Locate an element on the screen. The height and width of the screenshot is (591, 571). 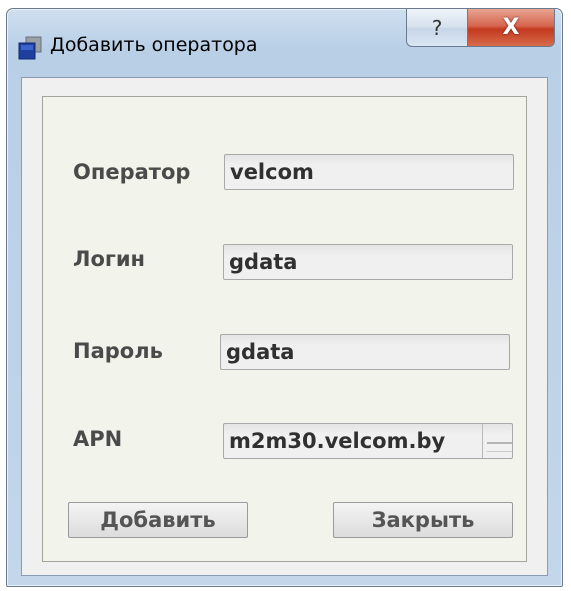
dropdown-icon is located at coordinates (497, 441).